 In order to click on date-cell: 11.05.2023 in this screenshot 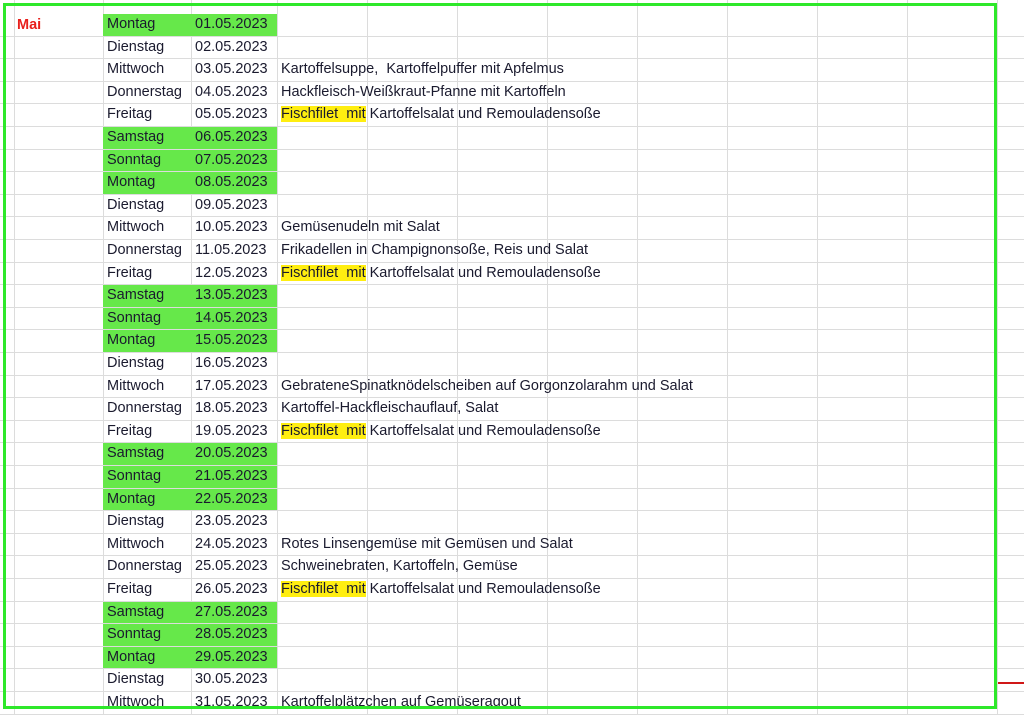, I will do `click(234, 251)`.